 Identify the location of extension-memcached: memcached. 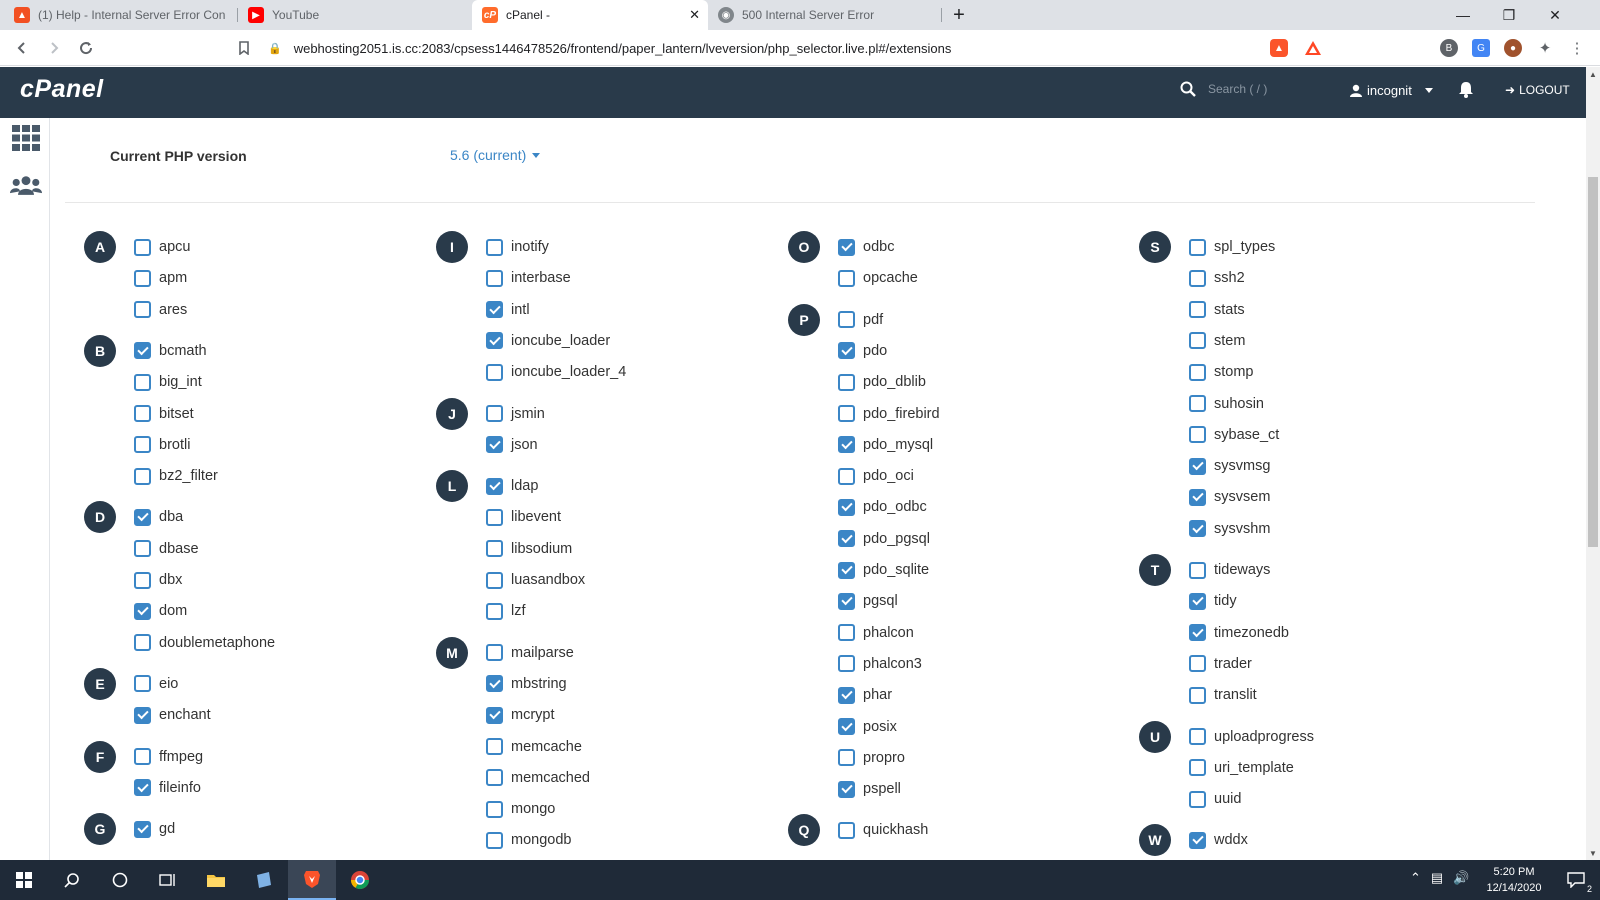
(538, 778).